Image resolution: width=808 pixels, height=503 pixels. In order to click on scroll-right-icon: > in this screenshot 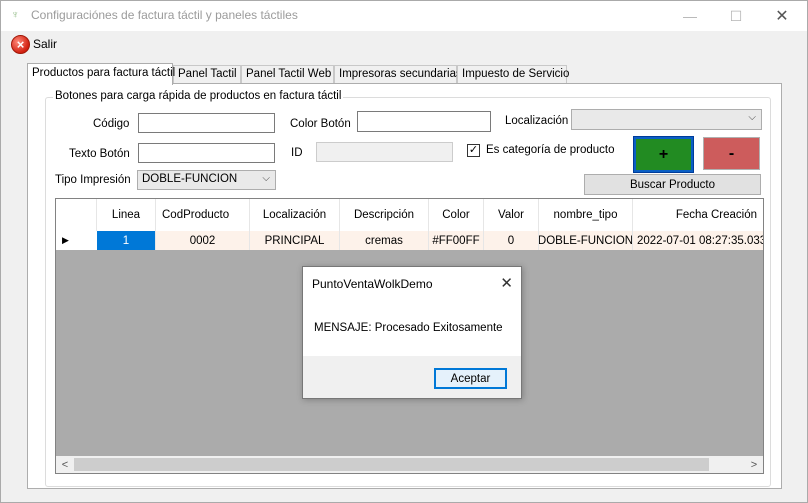, I will do `click(754, 464)`.